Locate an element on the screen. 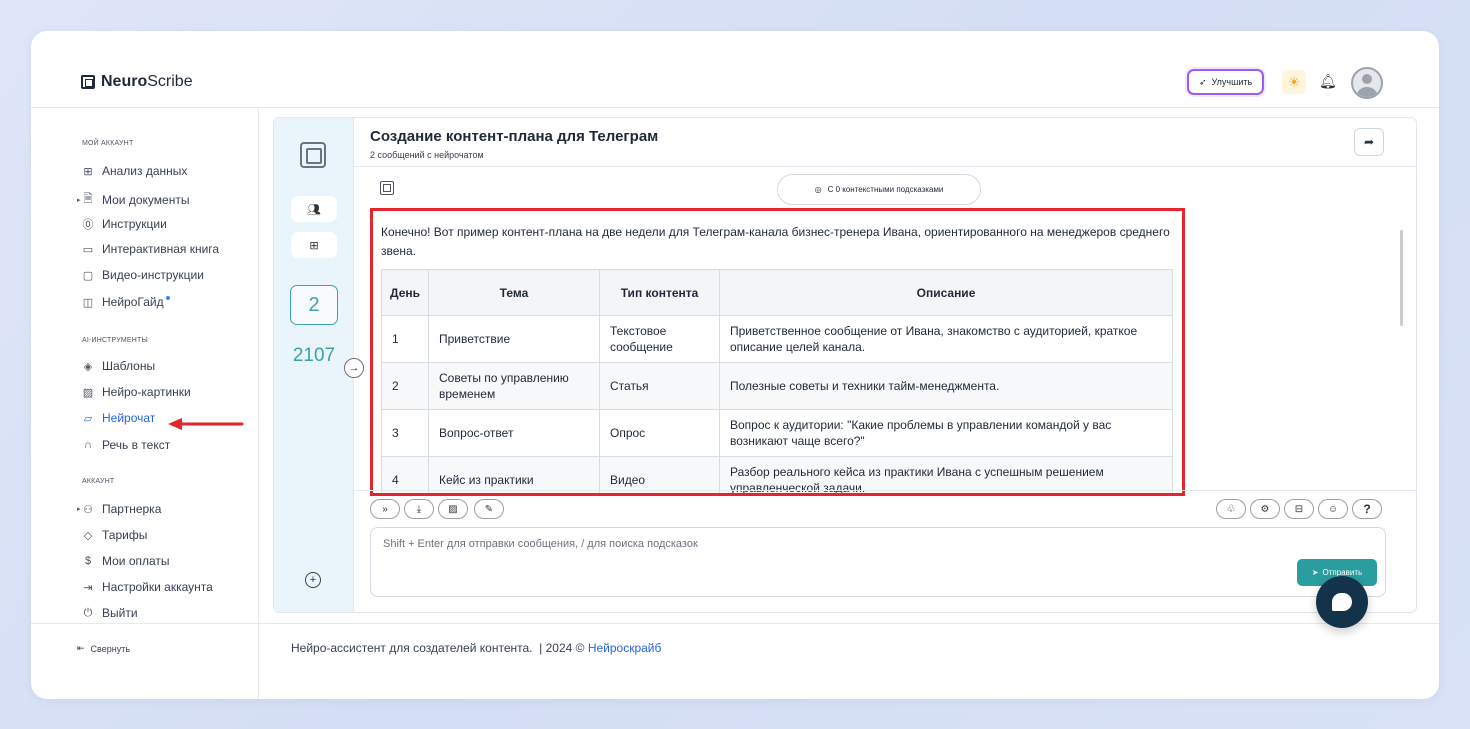 Image resolution: width=1470 pixels, height=729 pixels. robot-icon: ☺ is located at coordinates (1333, 509).